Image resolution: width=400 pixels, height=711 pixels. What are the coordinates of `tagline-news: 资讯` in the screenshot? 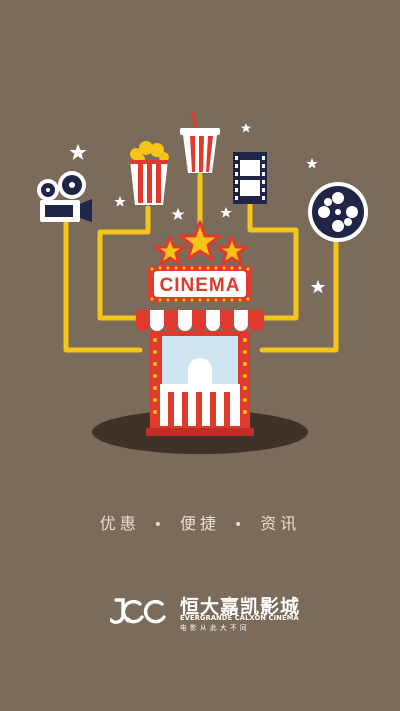 It's located at (280, 523).